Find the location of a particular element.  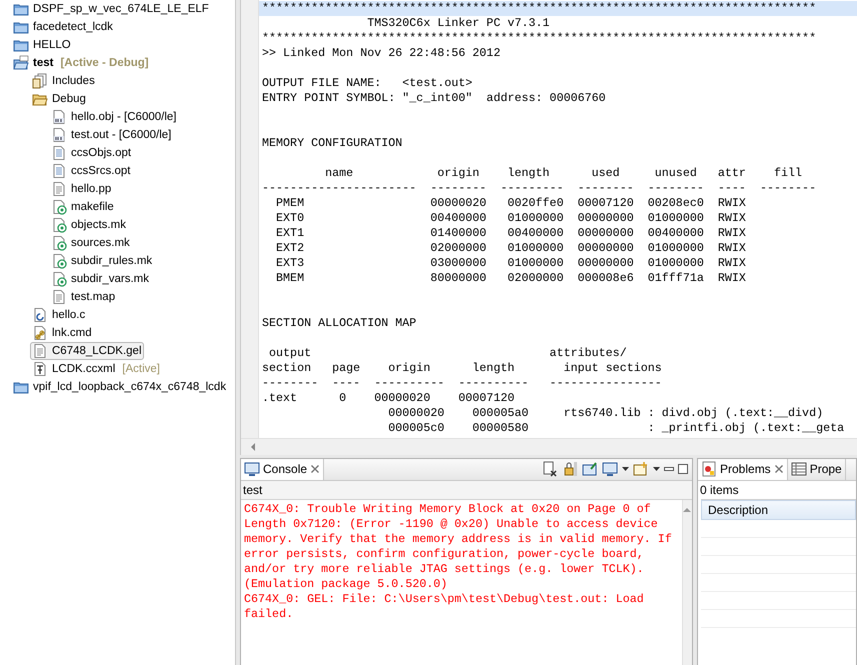

code-line: section page origin length input sections is located at coordinates (462, 368).